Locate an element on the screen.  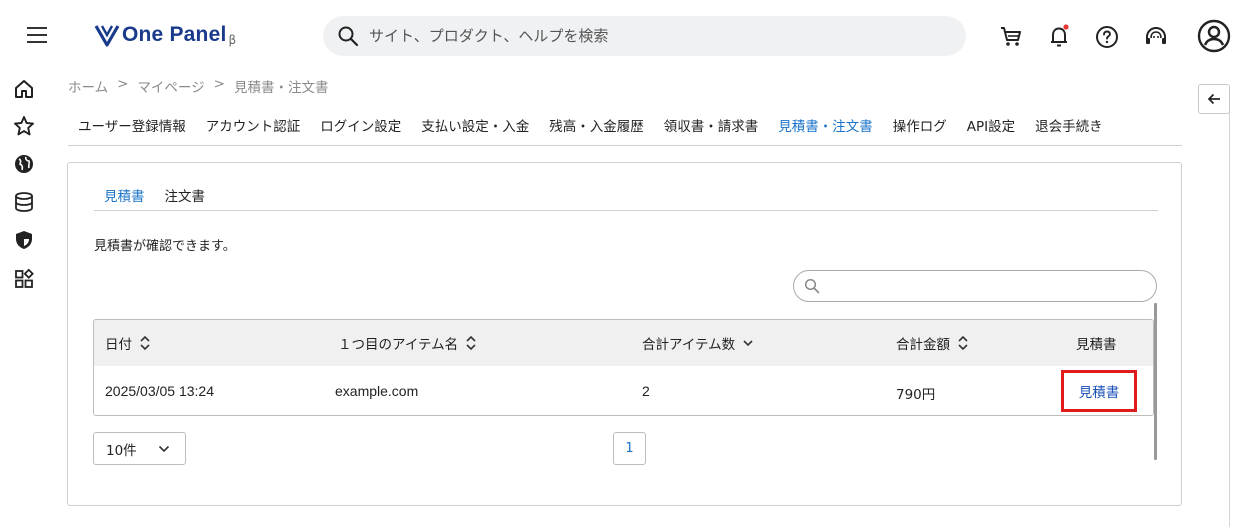
help-circle-icon is located at coordinates (1107, 37).